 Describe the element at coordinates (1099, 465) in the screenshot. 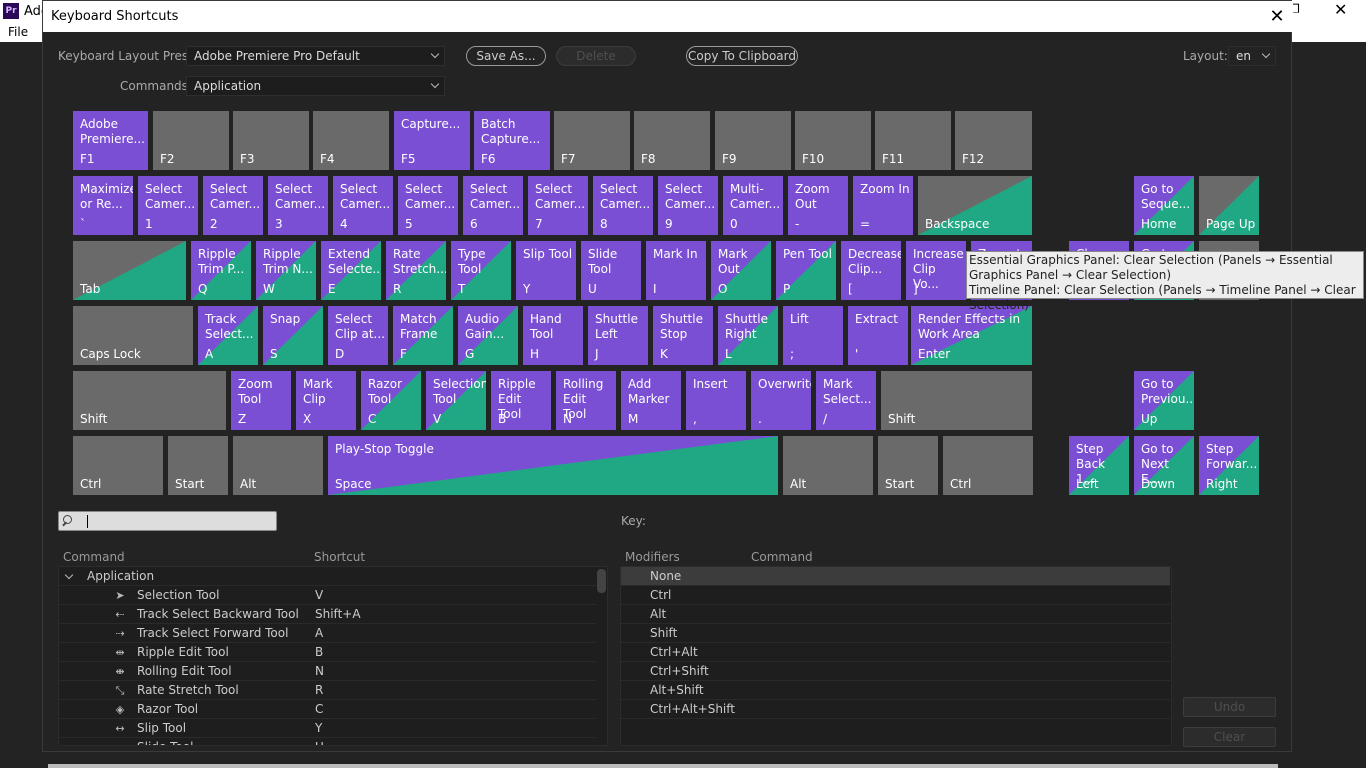

I see `key-left: Step Back 1... Left` at that location.